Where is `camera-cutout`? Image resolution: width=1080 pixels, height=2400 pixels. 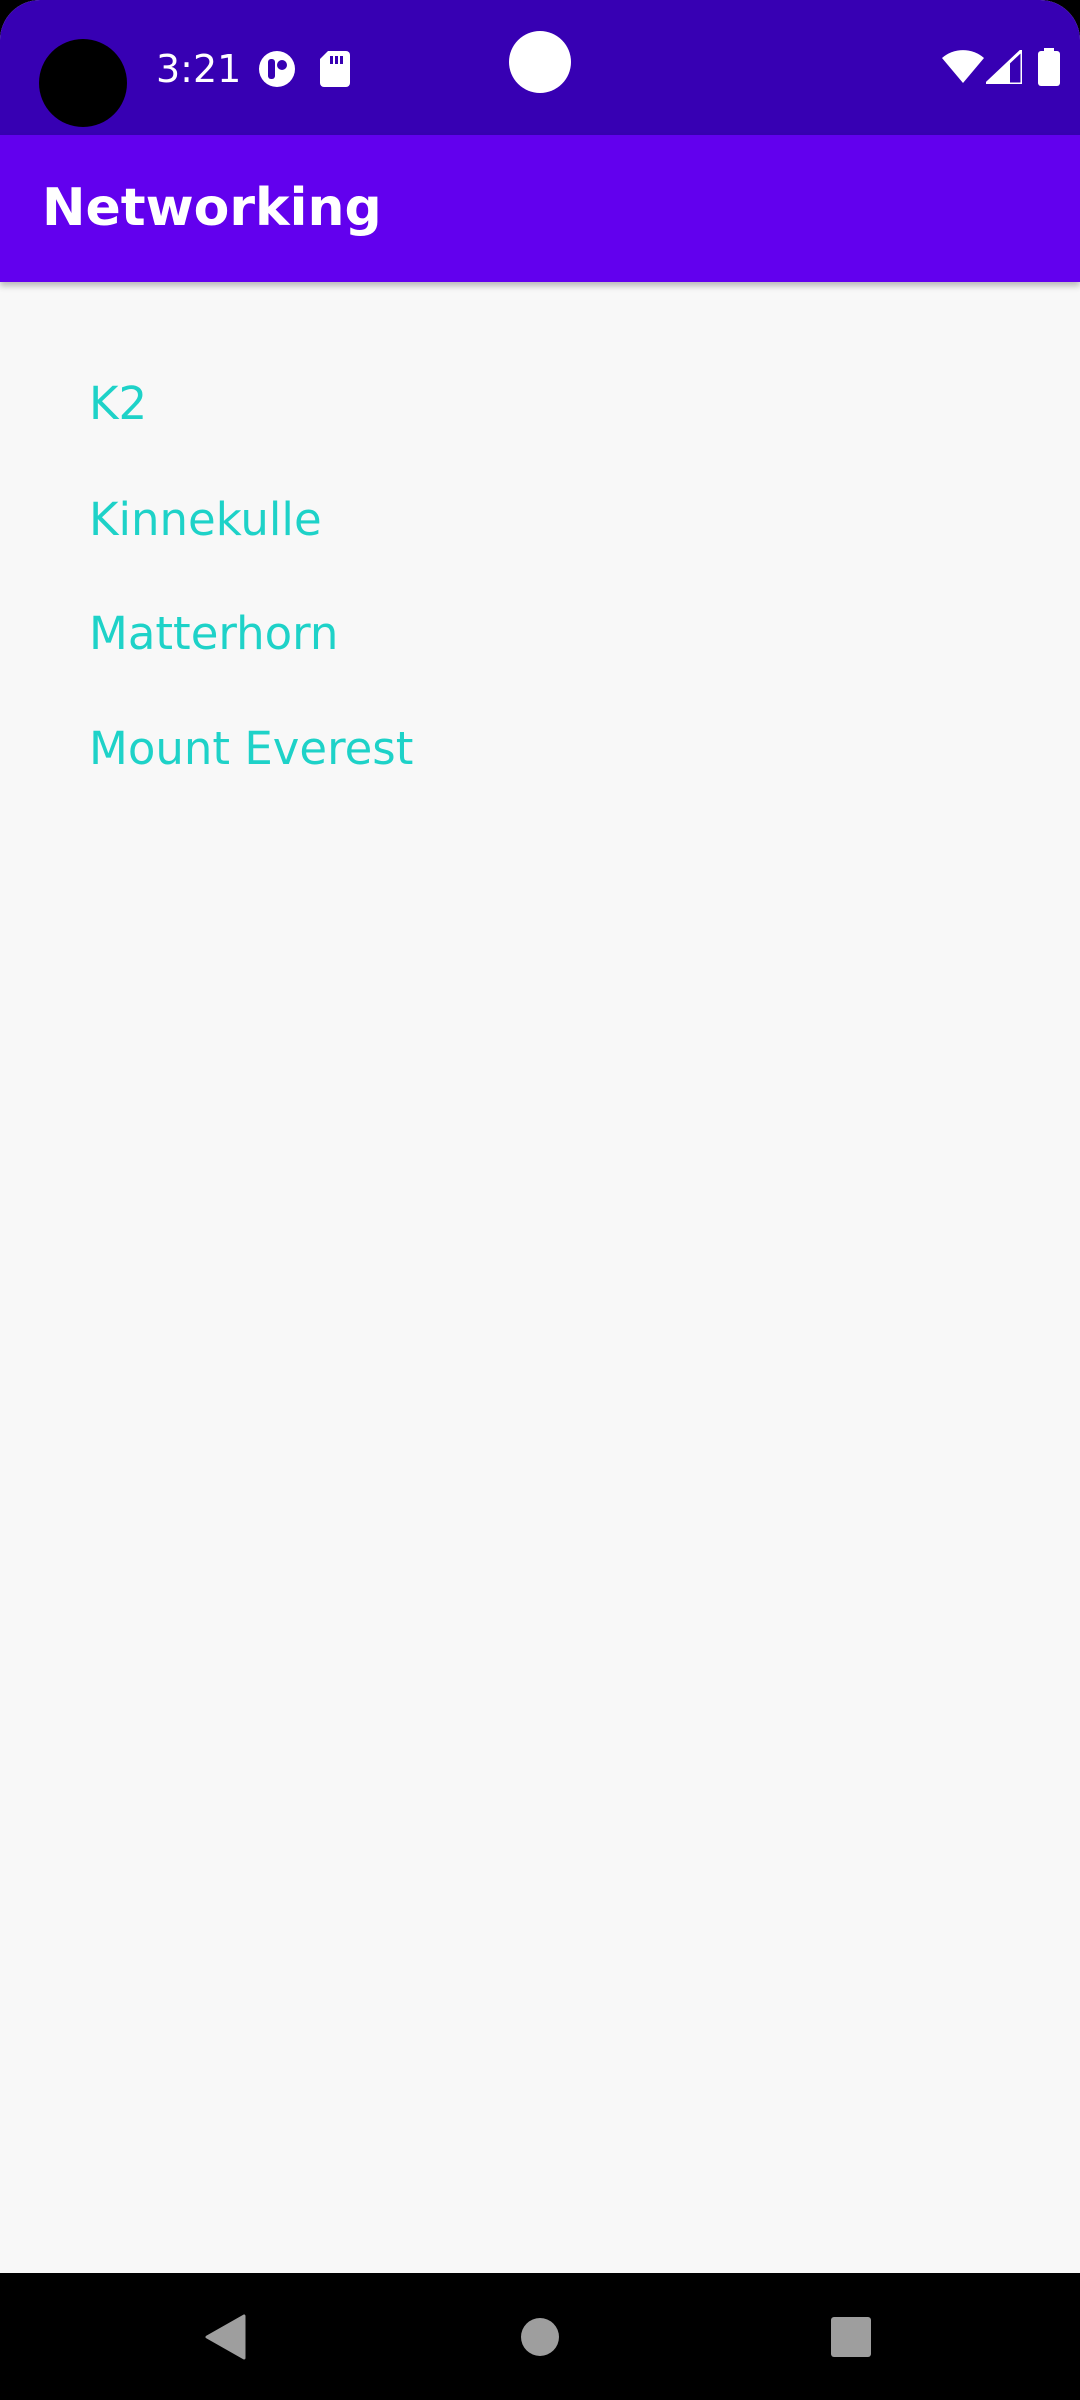 camera-cutout is located at coordinates (83, 83).